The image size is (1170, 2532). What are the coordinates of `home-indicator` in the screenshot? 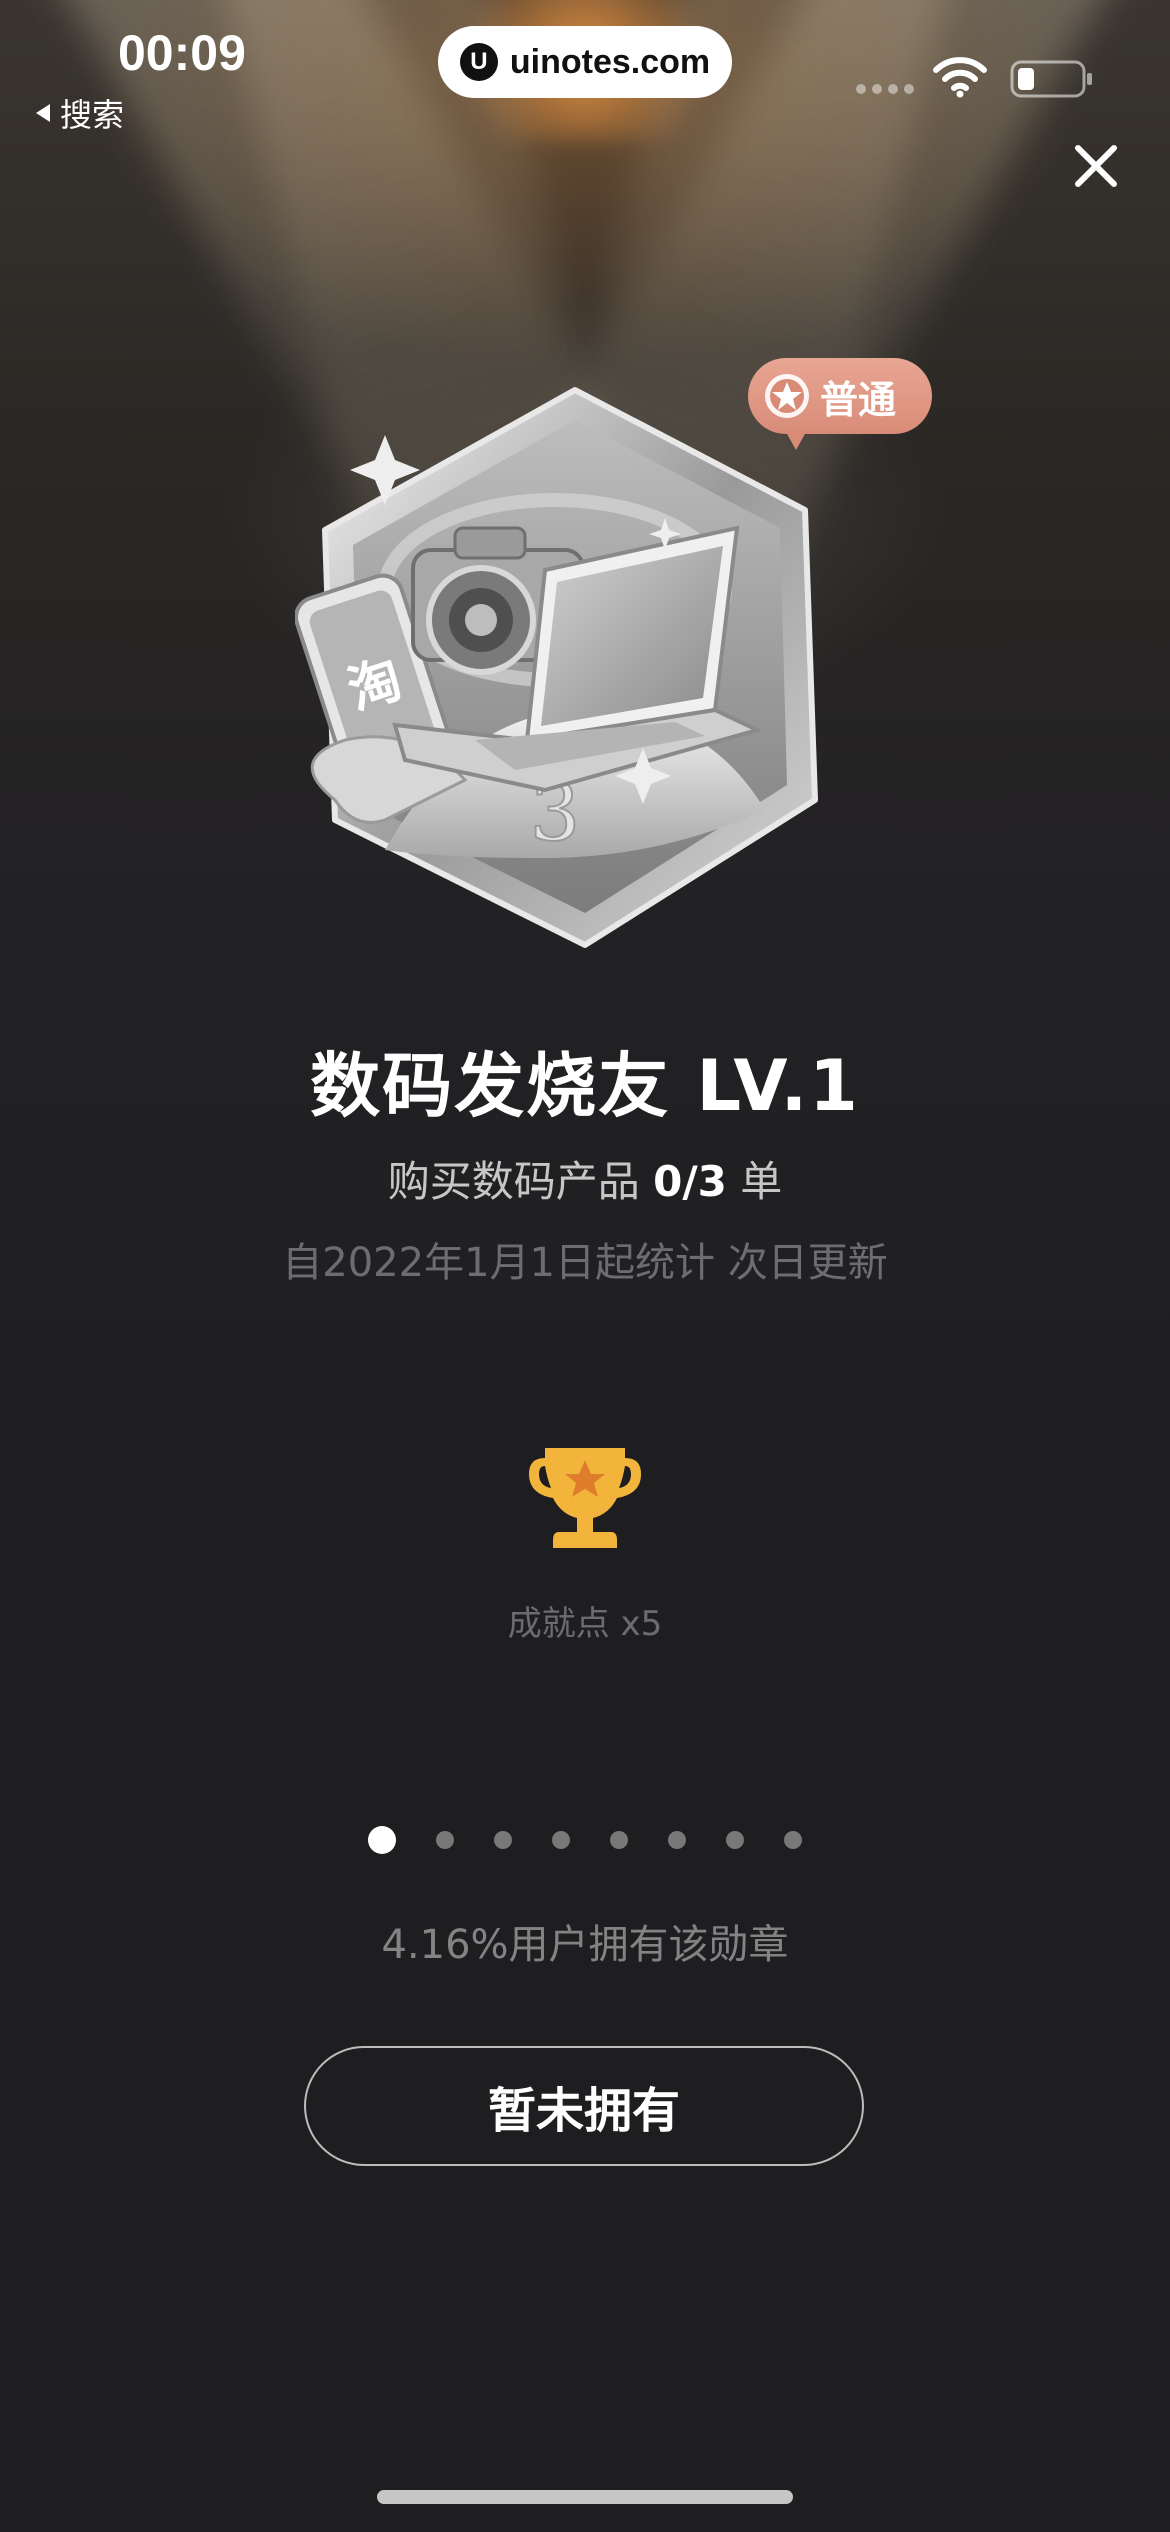 It's located at (585, 2497).